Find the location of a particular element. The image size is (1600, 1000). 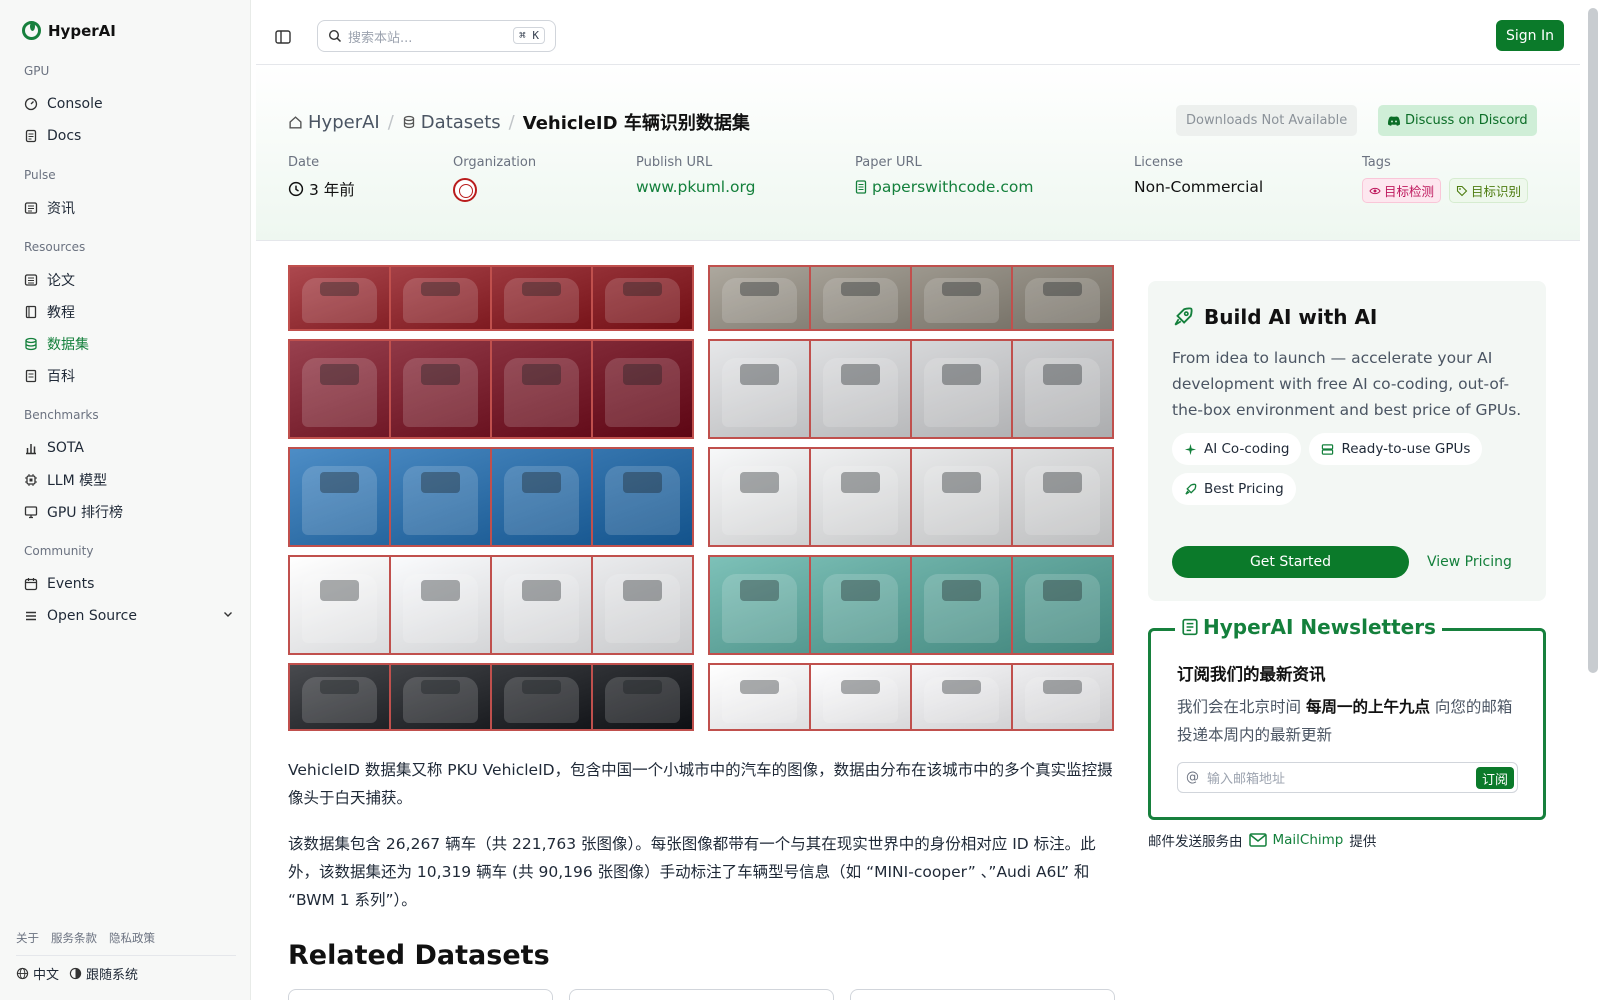

calendar-icon is located at coordinates (31, 584).